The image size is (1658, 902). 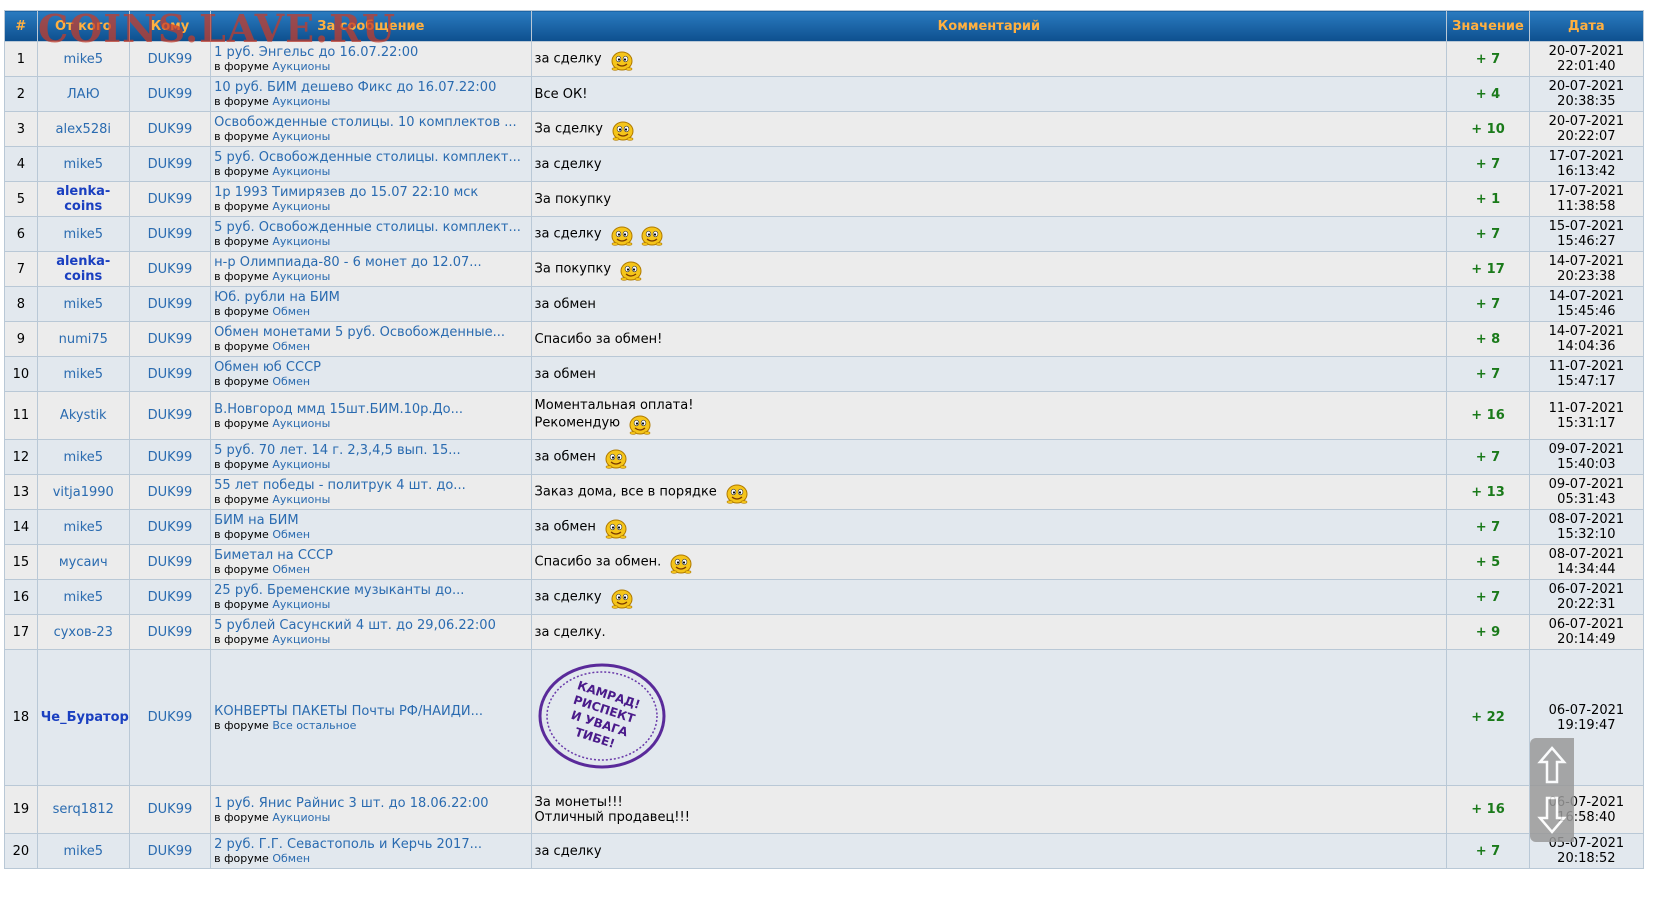 I want to click on from-user-link: мусаич, so click(x=83, y=562).